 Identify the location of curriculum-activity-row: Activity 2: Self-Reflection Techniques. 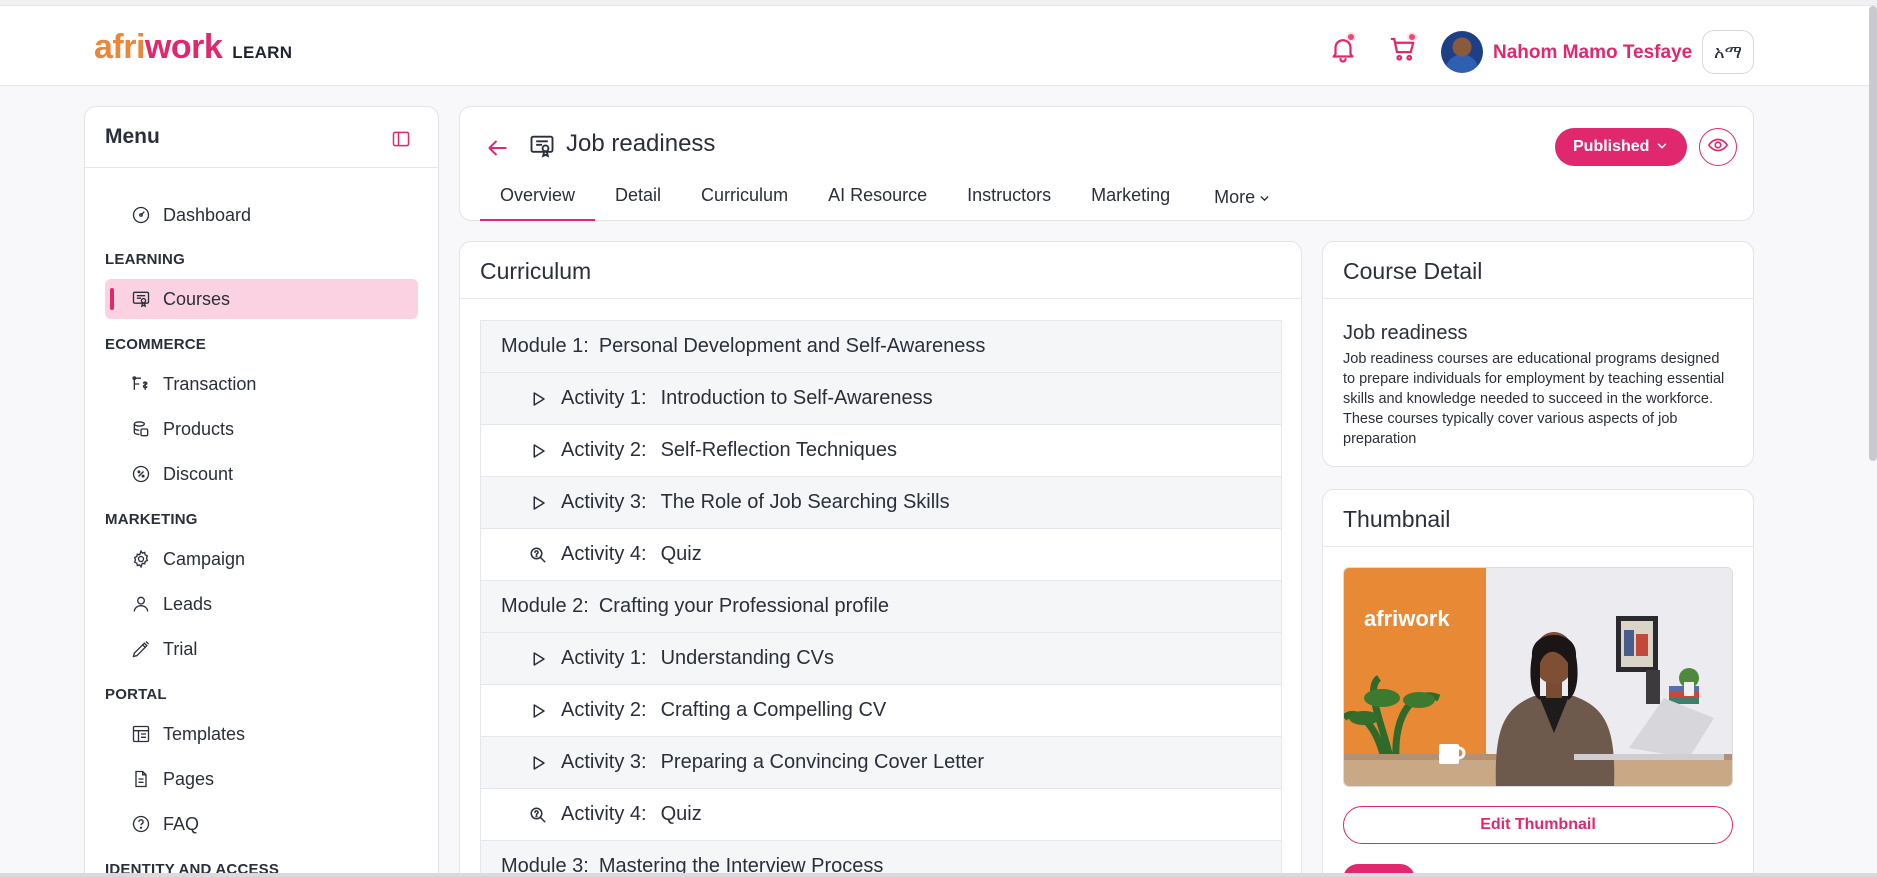
(881, 450).